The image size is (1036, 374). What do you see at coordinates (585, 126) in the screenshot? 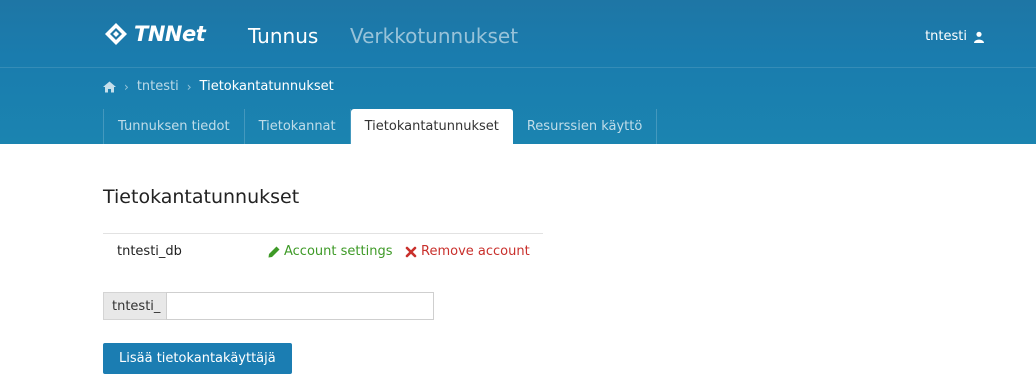
I see `tab-resurssien-kaytto: Resurssien käyttö` at bounding box center [585, 126].